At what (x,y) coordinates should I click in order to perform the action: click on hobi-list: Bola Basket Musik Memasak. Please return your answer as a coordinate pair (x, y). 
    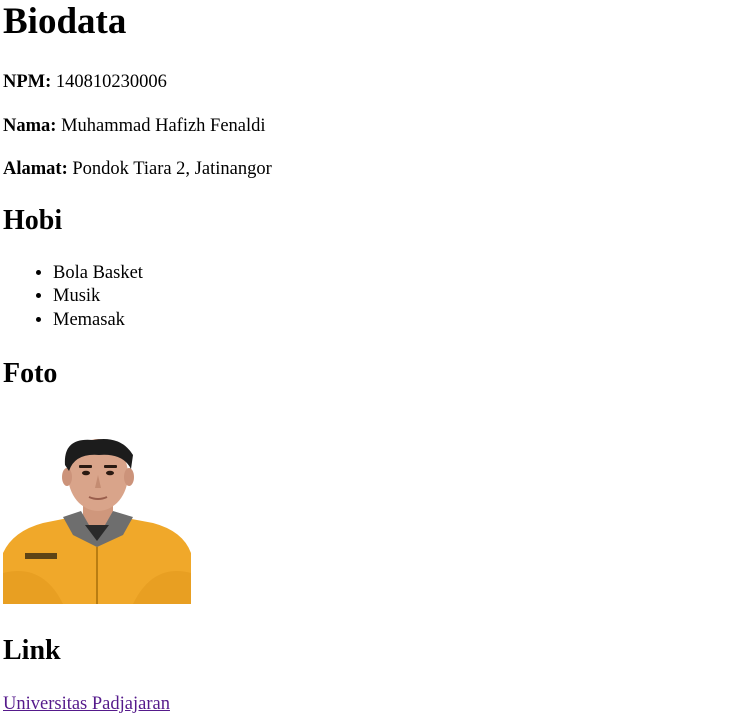
    Looking at the image, I should click on (73, 297).